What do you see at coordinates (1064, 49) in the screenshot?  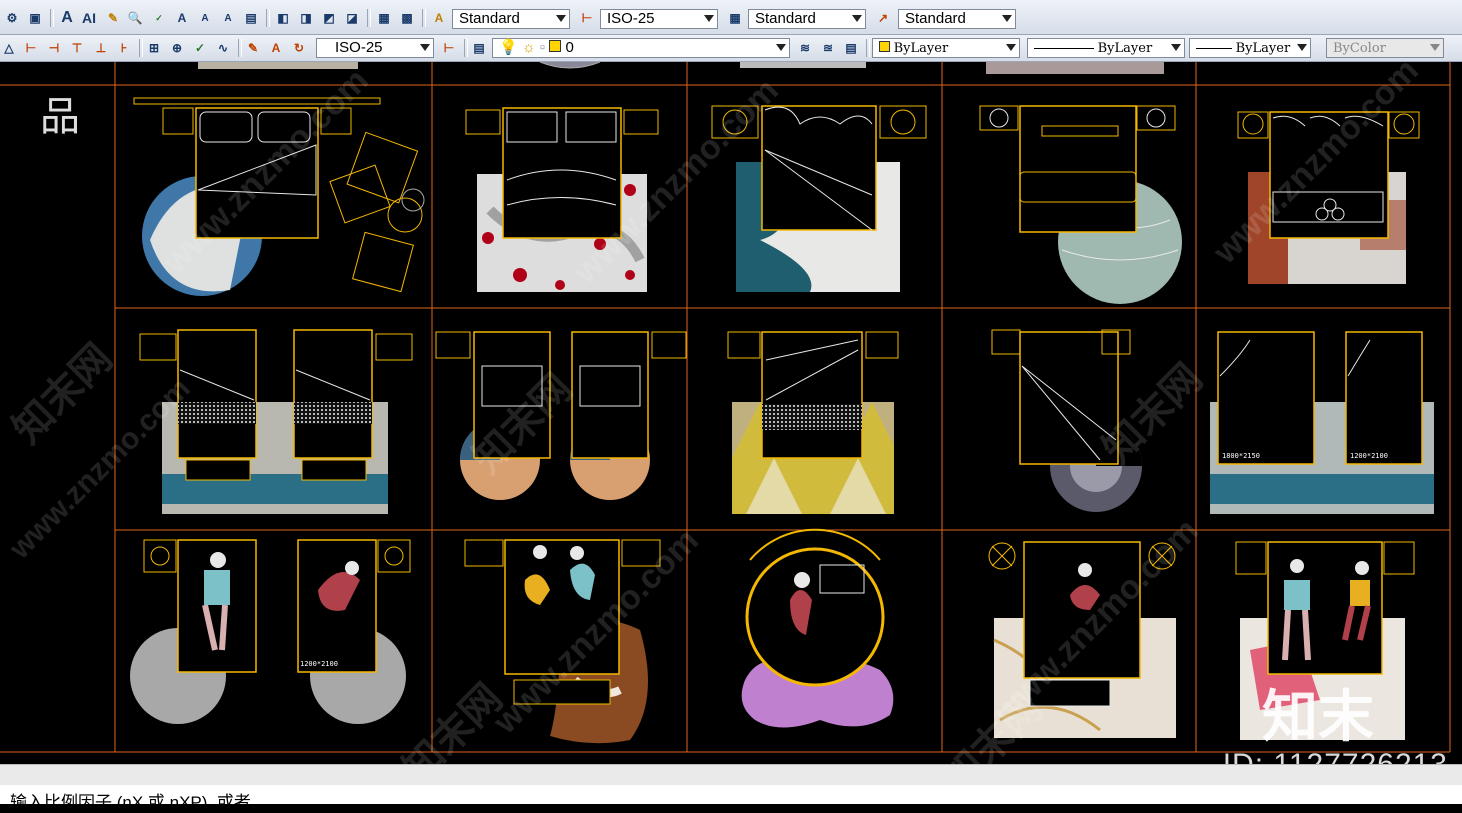 I see `linetype-sample` at bounding box center [1064, 49].